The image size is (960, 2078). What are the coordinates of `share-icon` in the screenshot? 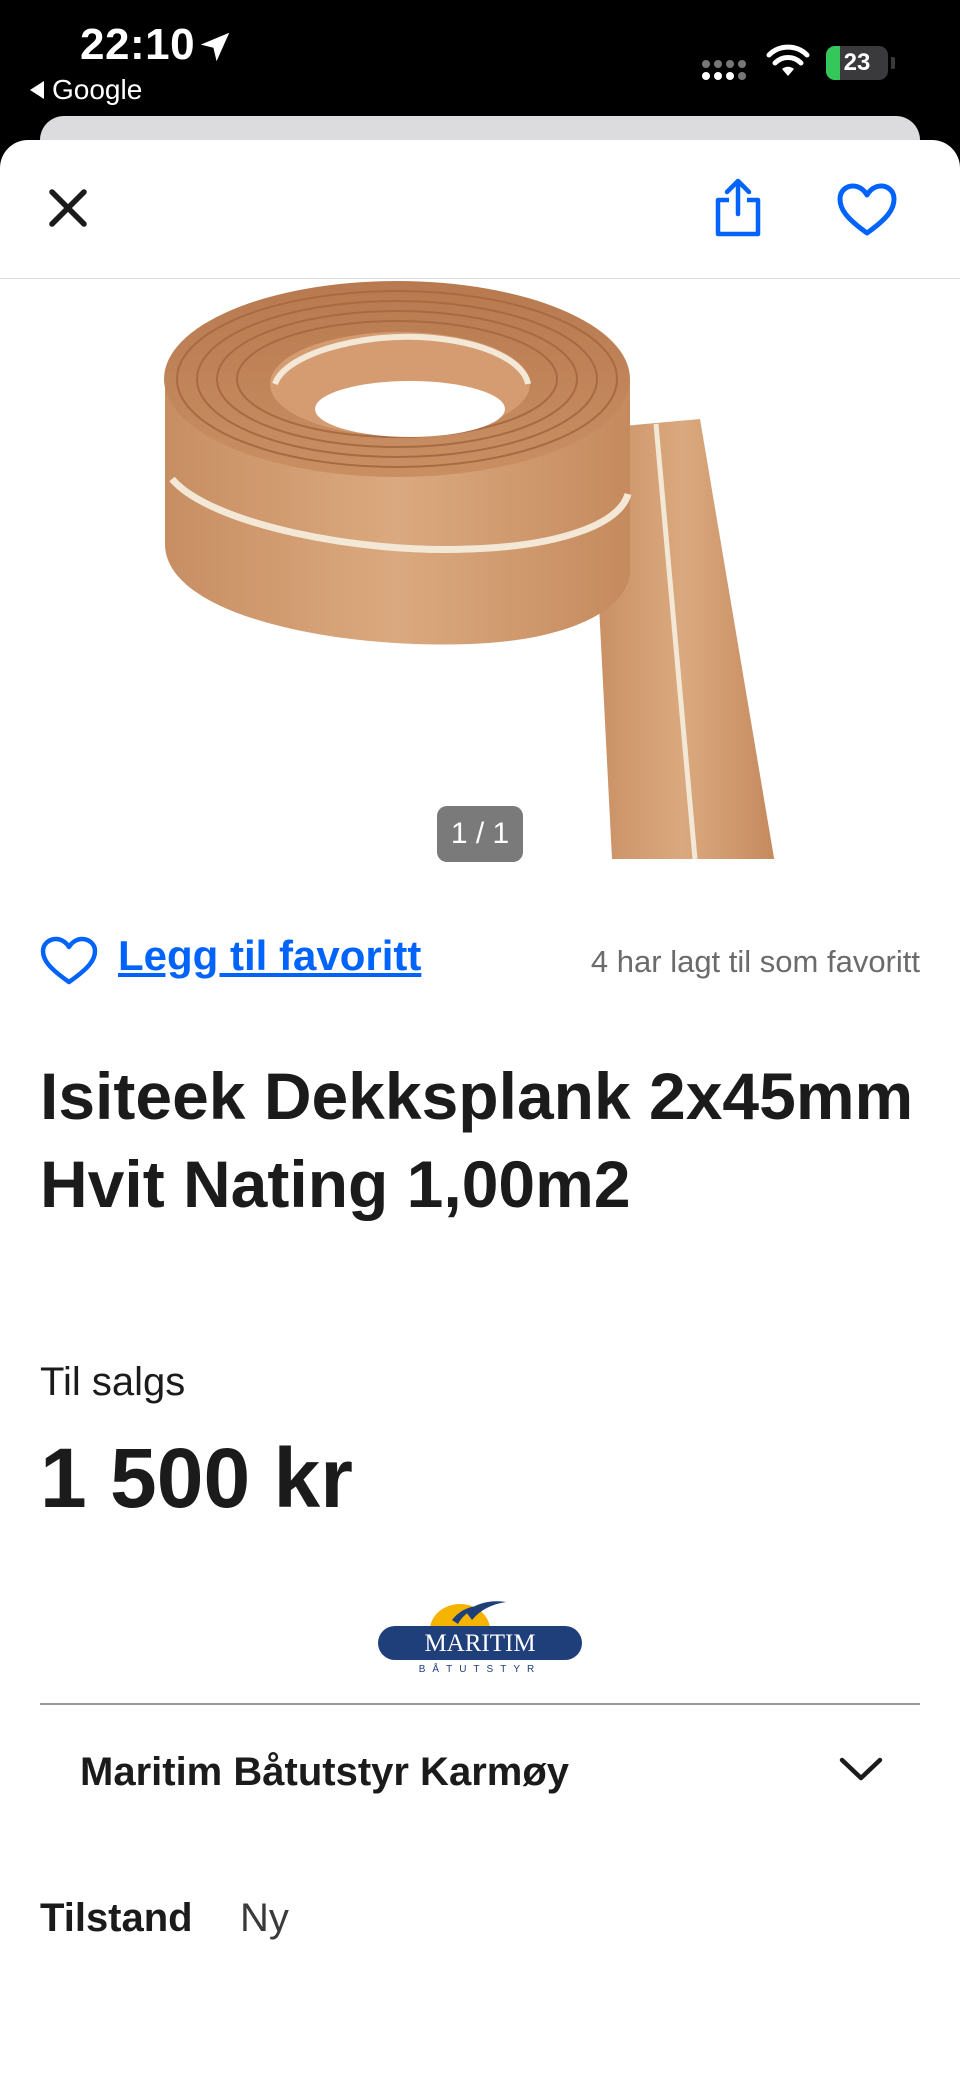 It's located at (738, 208).